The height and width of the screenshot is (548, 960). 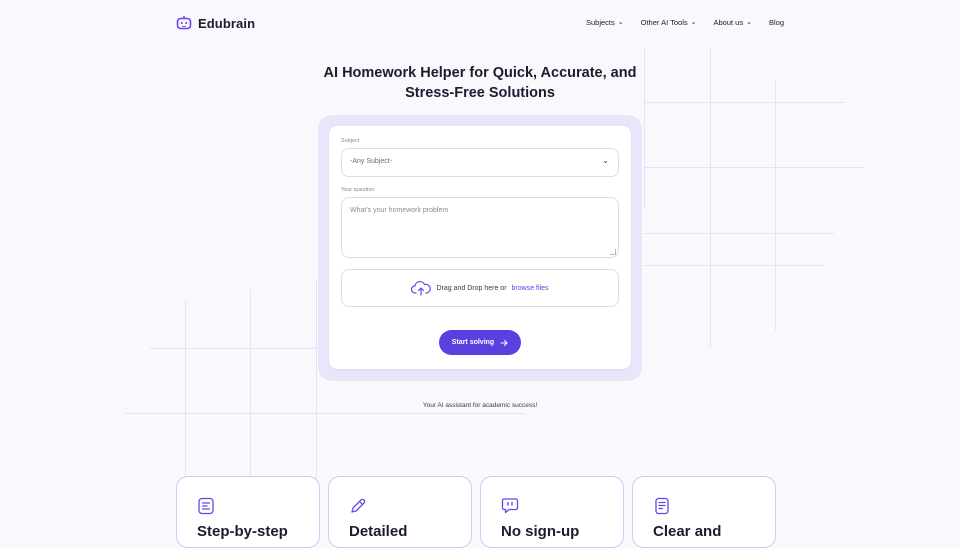 What do you see at coordinates (248, 512) in the screenshot?
I see `feature-card: Step-by-step` at bounding box center [248, 512].